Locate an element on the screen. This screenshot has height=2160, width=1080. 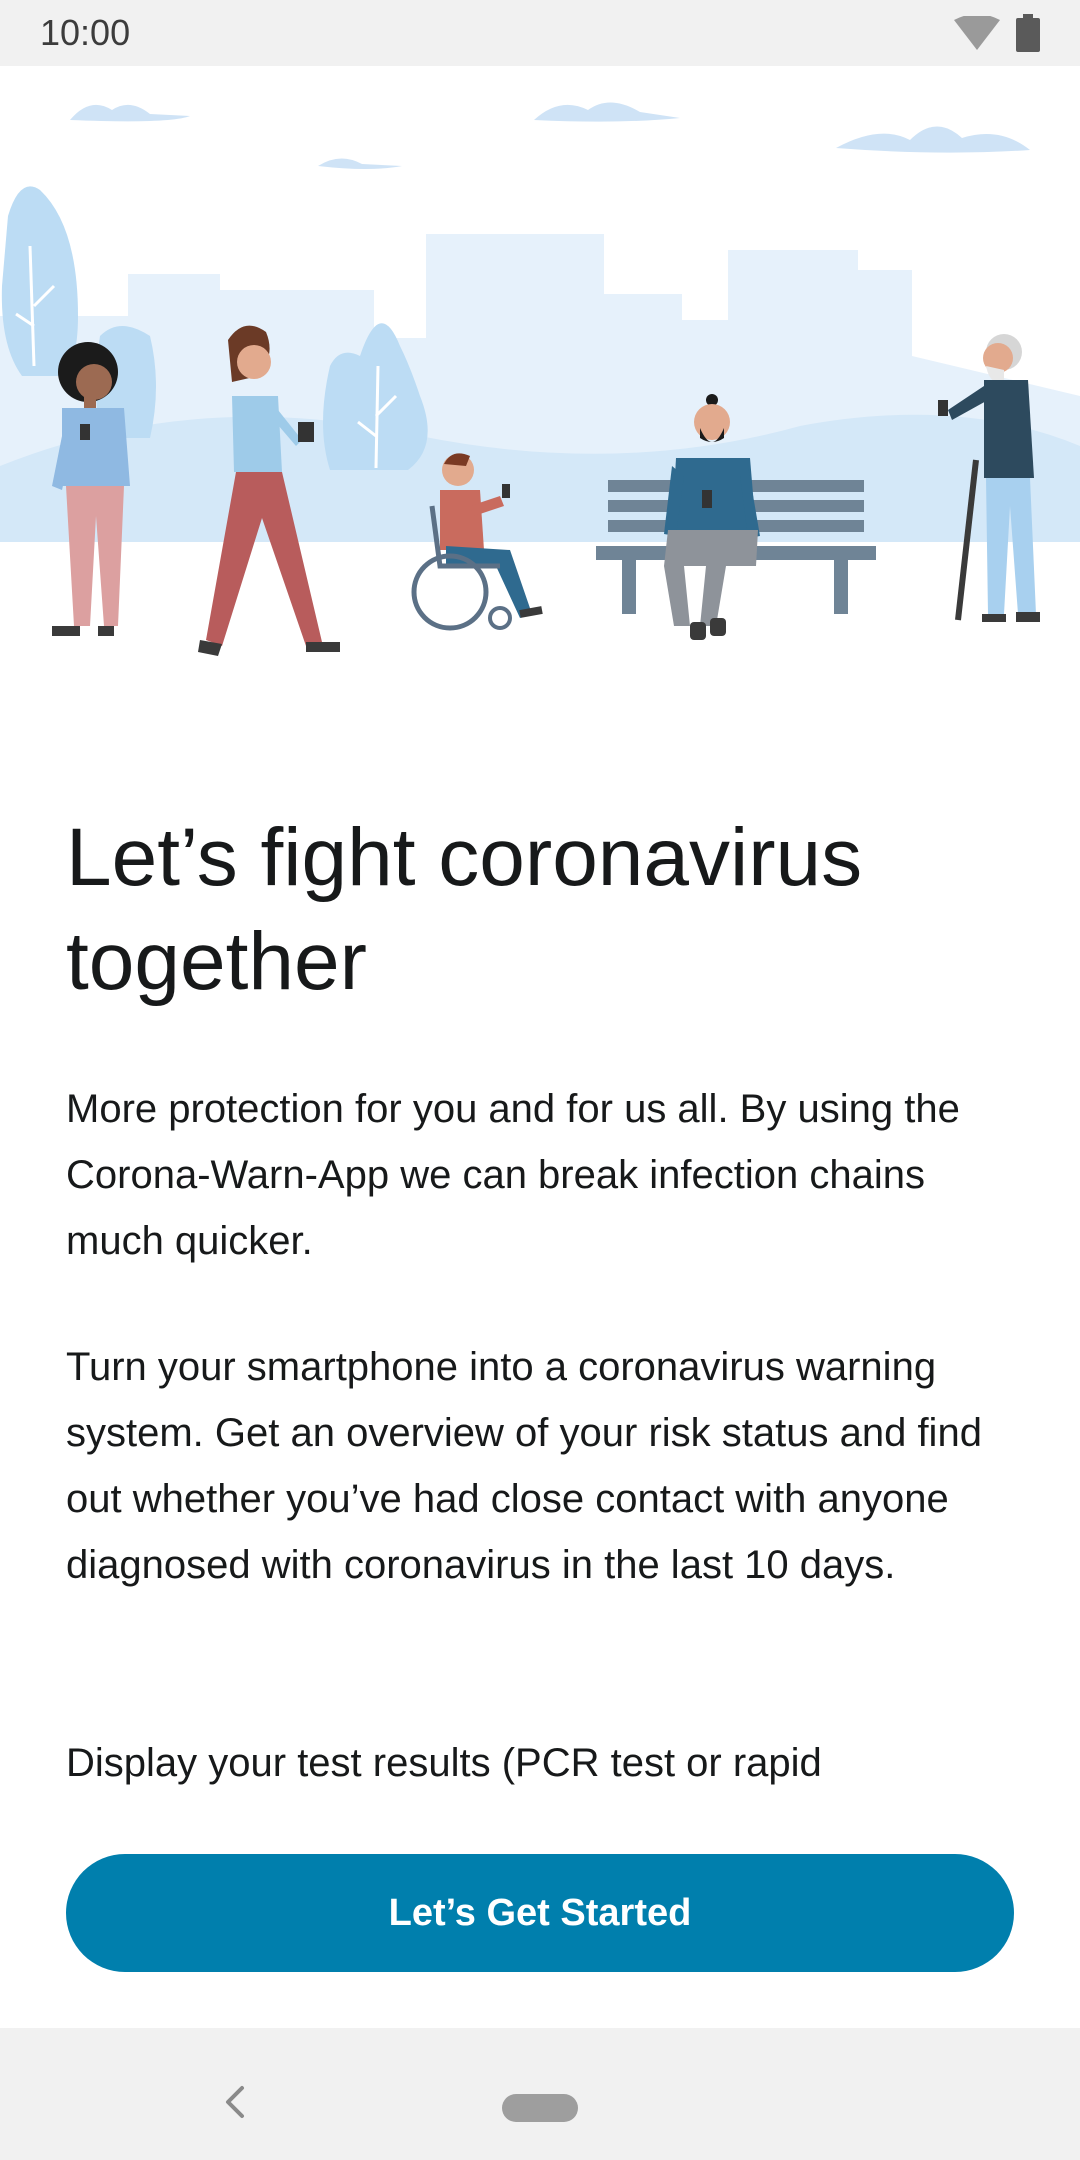
status-time: 10:00 is located at coordinates (85, 32).